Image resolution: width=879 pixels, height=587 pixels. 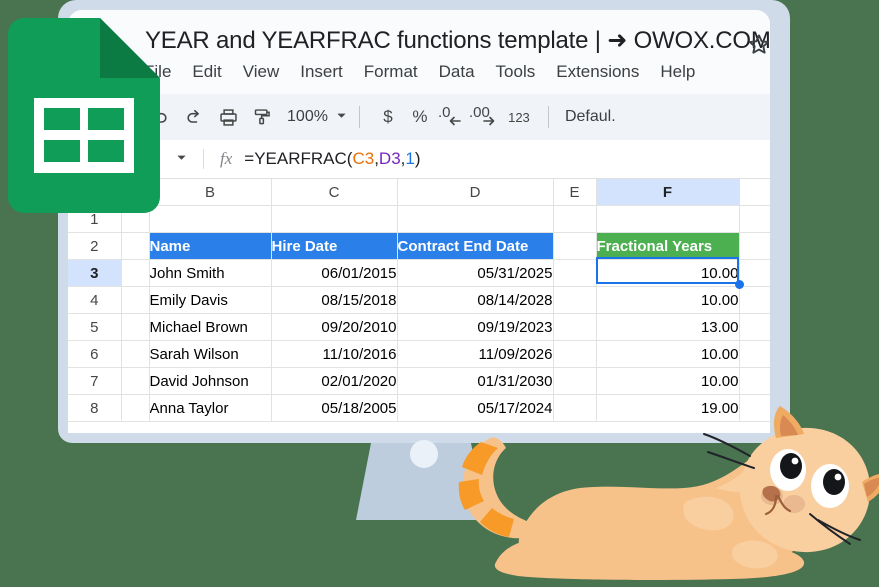 I want to click on formula-arg-basis: 1, so click(x=410, y=158).